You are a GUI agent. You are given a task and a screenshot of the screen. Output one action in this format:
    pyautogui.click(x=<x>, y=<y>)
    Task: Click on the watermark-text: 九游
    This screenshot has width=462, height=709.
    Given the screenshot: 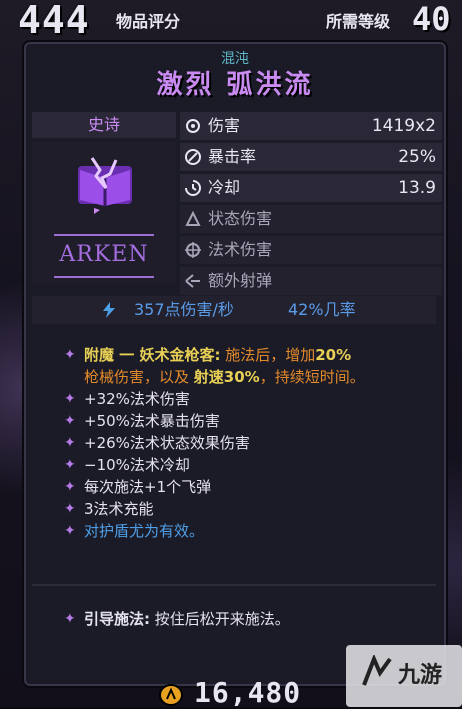 What is the action you would take?
    pyautogui.click(x=420, y=675)
    